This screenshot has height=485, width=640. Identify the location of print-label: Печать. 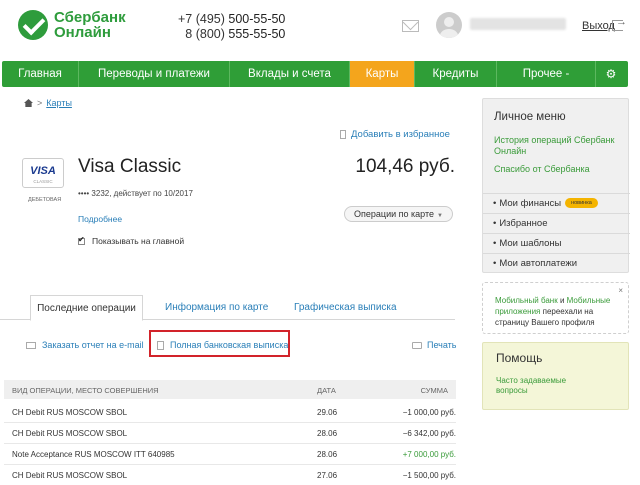
(442, 345).